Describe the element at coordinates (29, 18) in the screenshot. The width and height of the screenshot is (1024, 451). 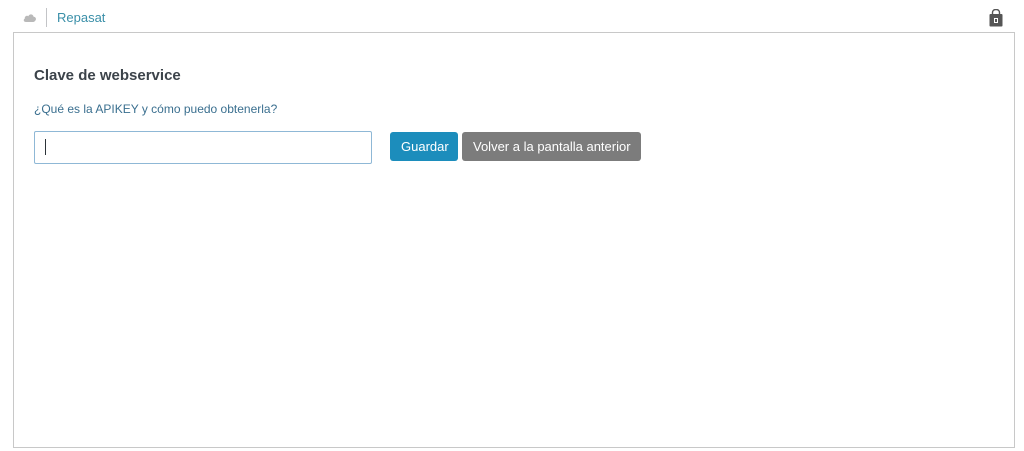
I see `cloud-logo-icon` at that location.